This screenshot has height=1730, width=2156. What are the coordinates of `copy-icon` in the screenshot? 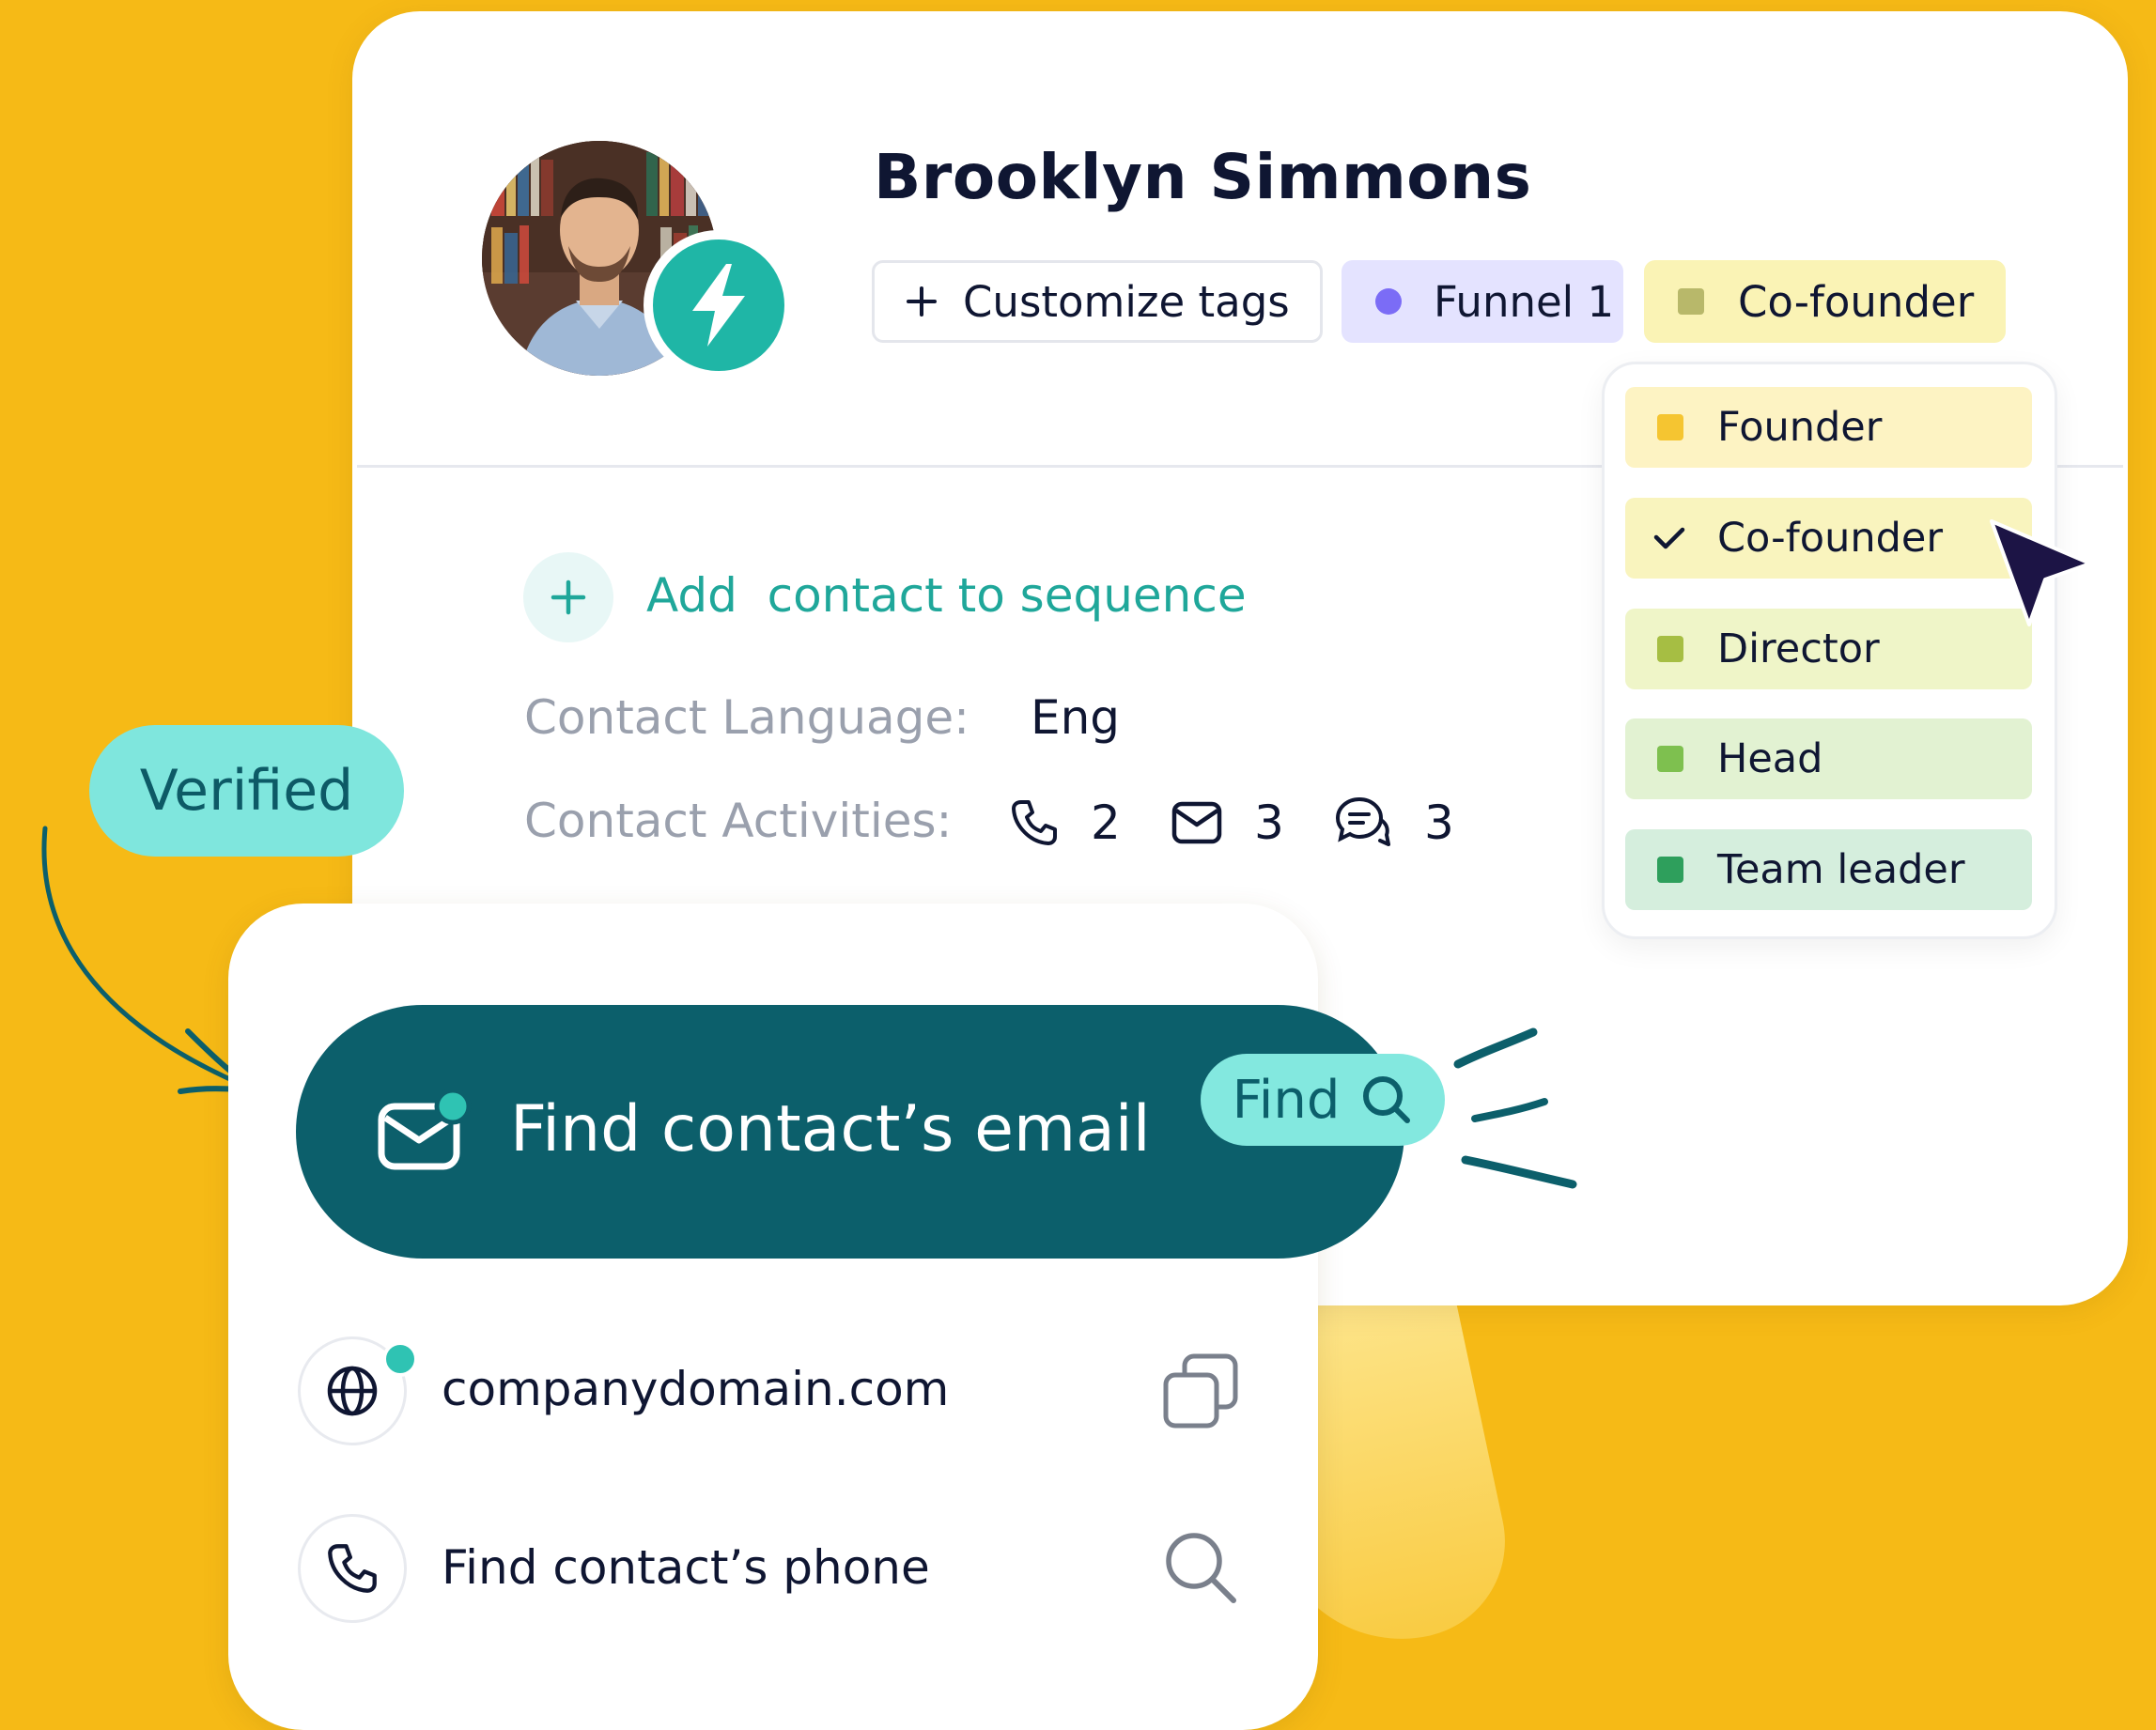 It's located at (1201, 1390).